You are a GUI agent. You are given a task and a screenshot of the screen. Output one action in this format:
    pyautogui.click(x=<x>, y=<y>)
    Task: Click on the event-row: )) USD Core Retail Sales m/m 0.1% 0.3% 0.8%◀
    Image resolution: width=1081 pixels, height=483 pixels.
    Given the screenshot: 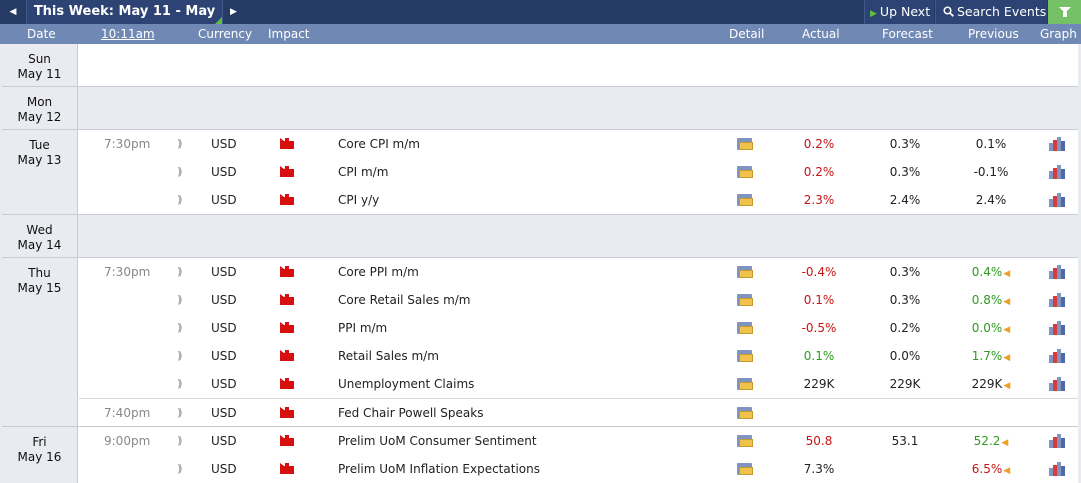 What is the action you would take?
    pyautogui.click(x=578, y=300)
    